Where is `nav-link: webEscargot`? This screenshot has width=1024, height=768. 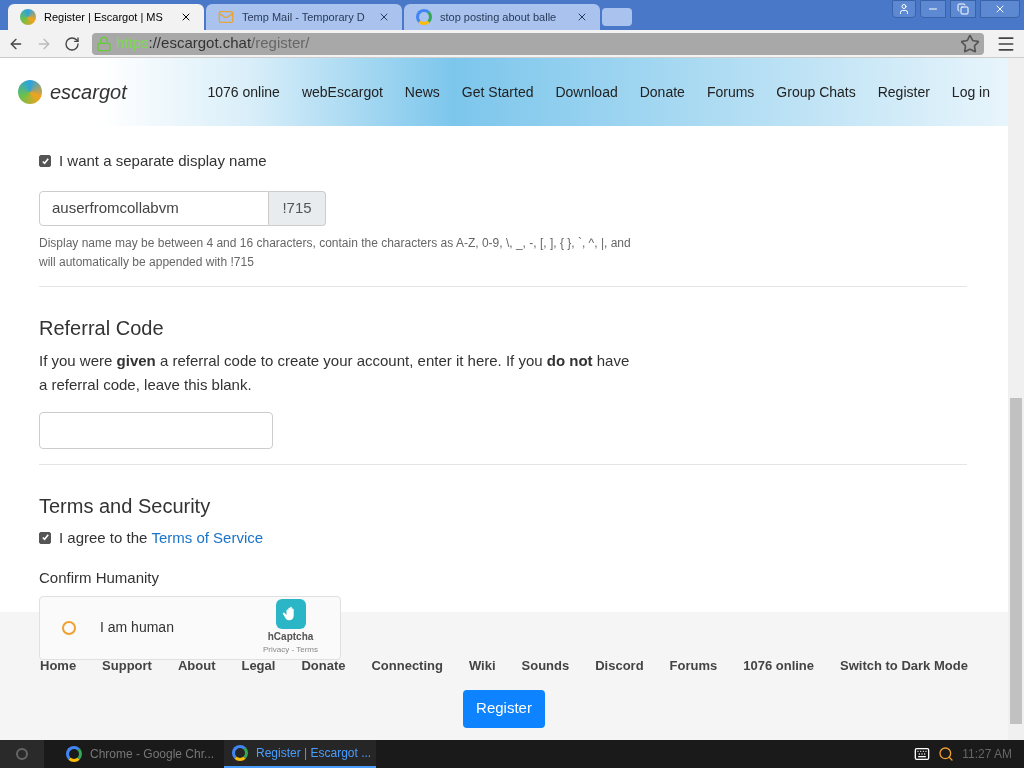
nav-link: webEscargot is located at coordinates (342, 92).